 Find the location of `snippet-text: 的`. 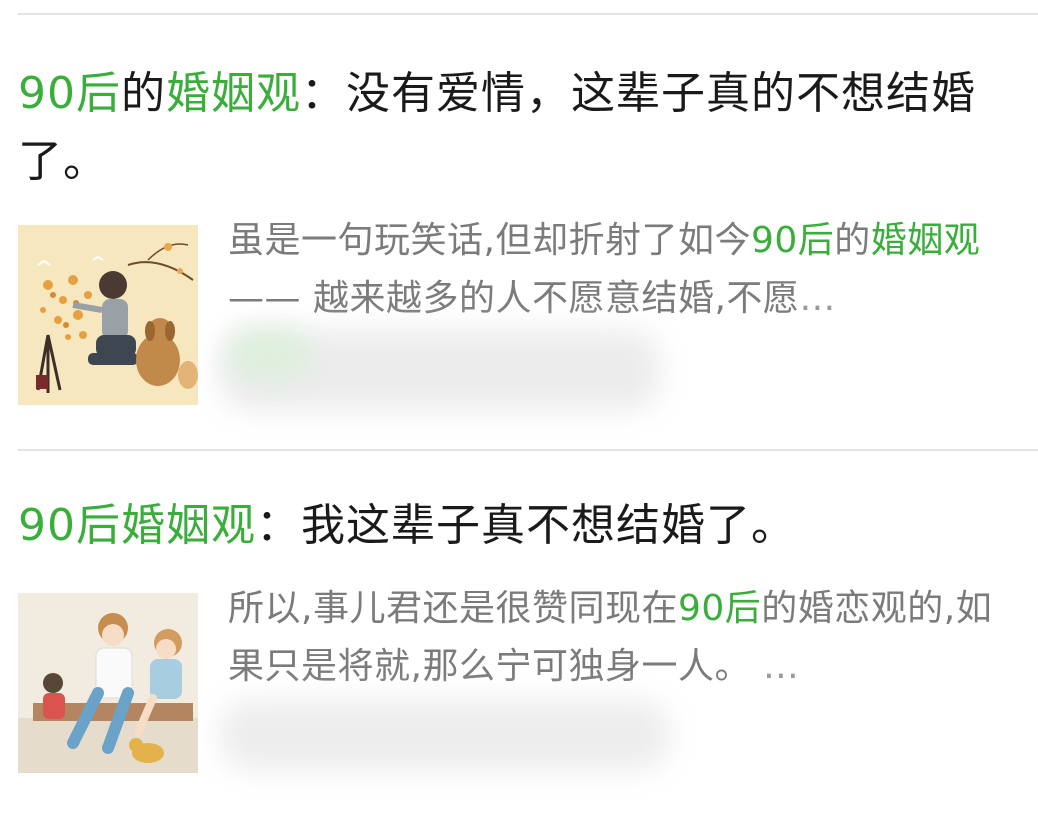

snippet-text: 的 is located at coordinates (852, 240).